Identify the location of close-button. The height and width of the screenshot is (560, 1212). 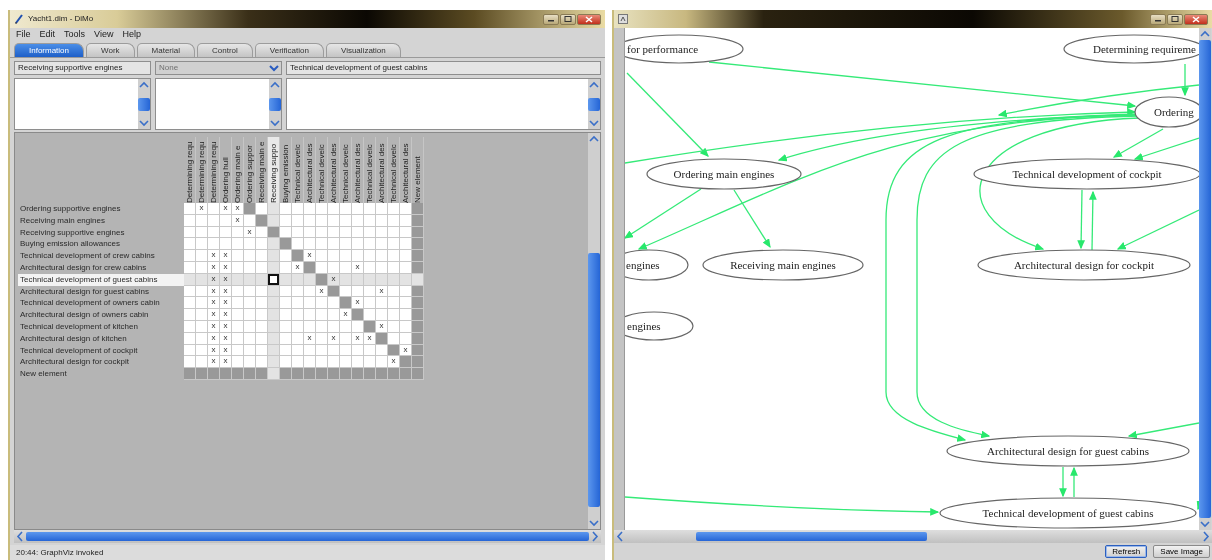
(1196, 19).